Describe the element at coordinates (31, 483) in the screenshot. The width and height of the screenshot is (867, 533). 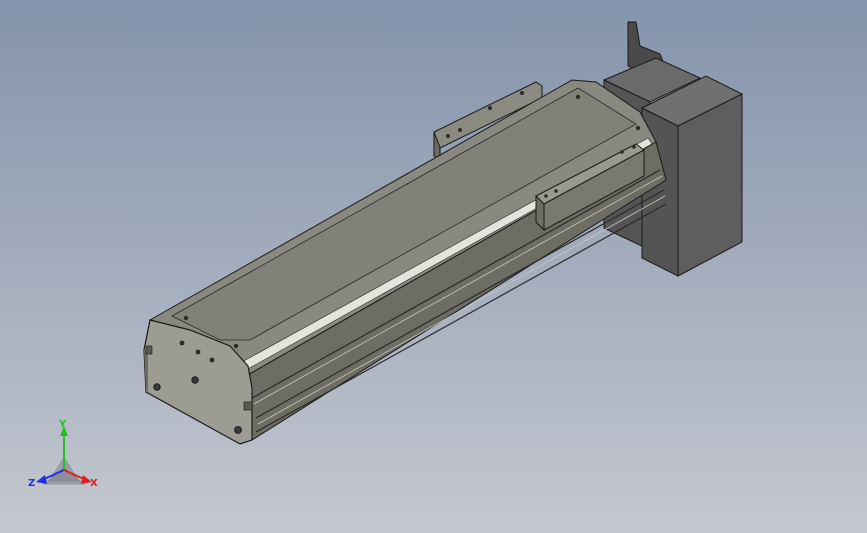
I see `z-axis-label: Z` at that location.